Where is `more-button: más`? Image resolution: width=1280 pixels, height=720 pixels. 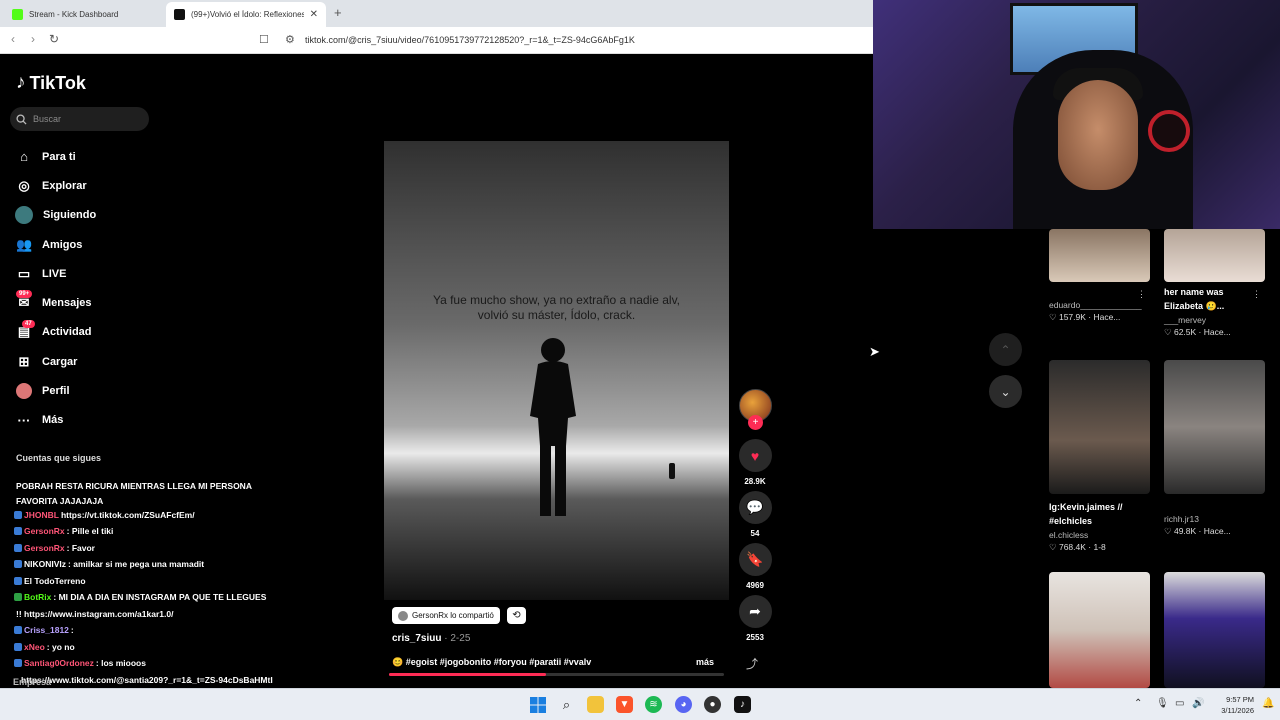
more-button: más is located at coordinates (705, 662).